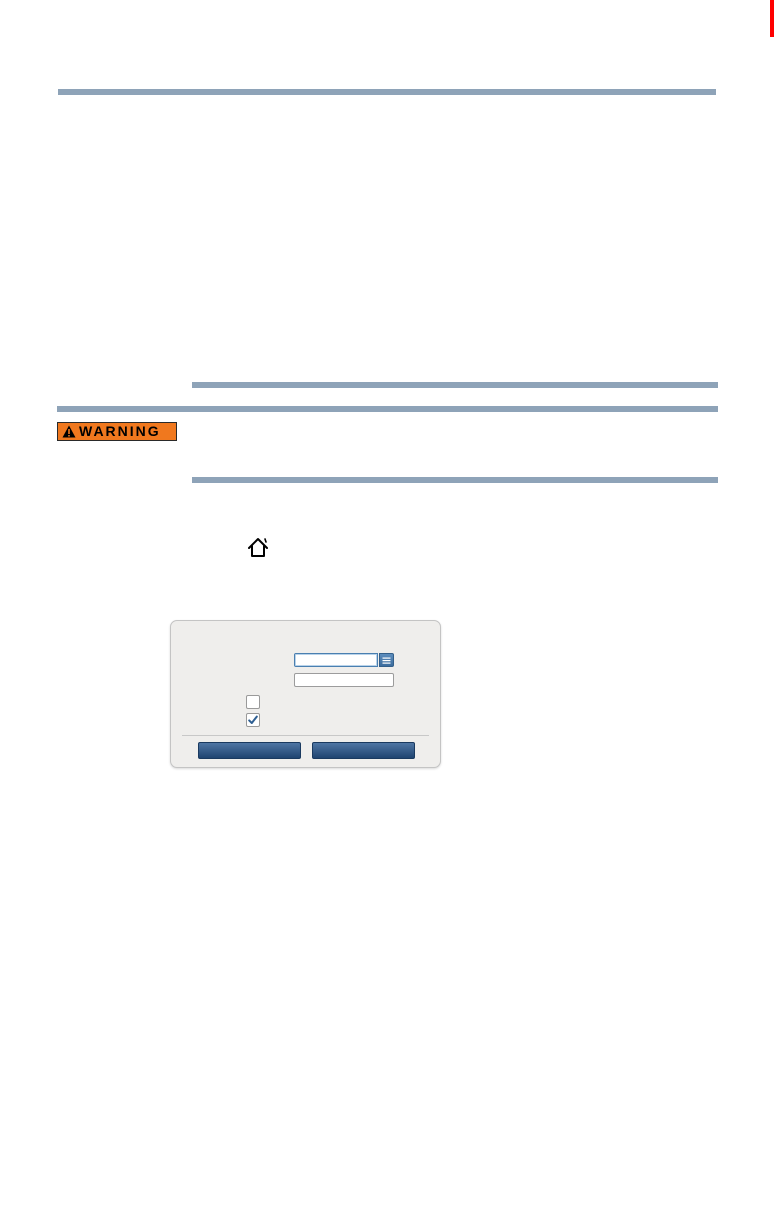  What do you see at coordinates (253, 702) in the screenshot?
I see `checkbox-unchecked` at bounding box center [253, 702].